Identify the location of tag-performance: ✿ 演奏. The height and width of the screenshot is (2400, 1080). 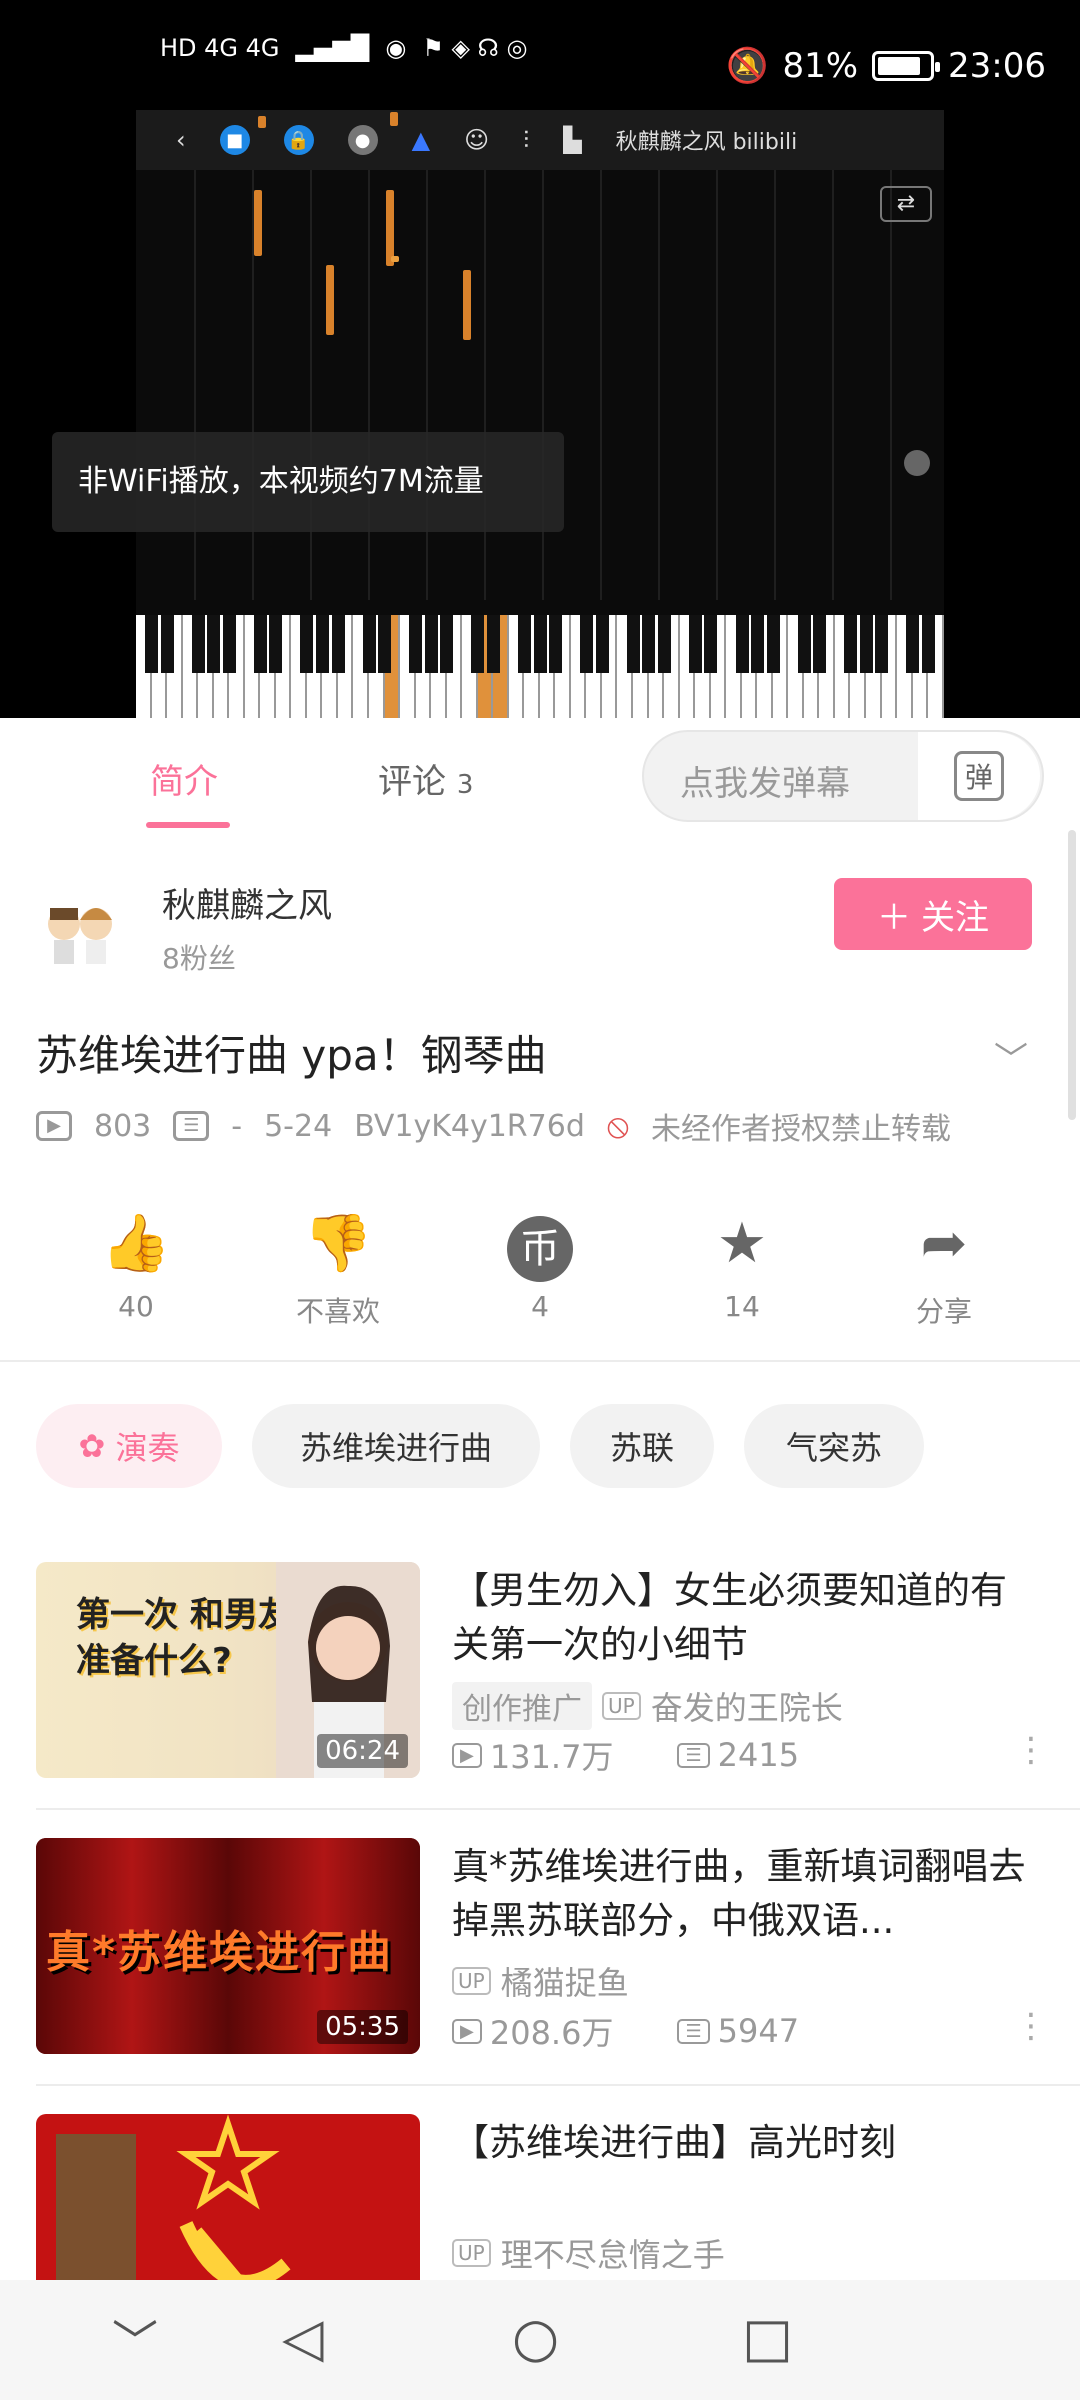
(129, 1446).